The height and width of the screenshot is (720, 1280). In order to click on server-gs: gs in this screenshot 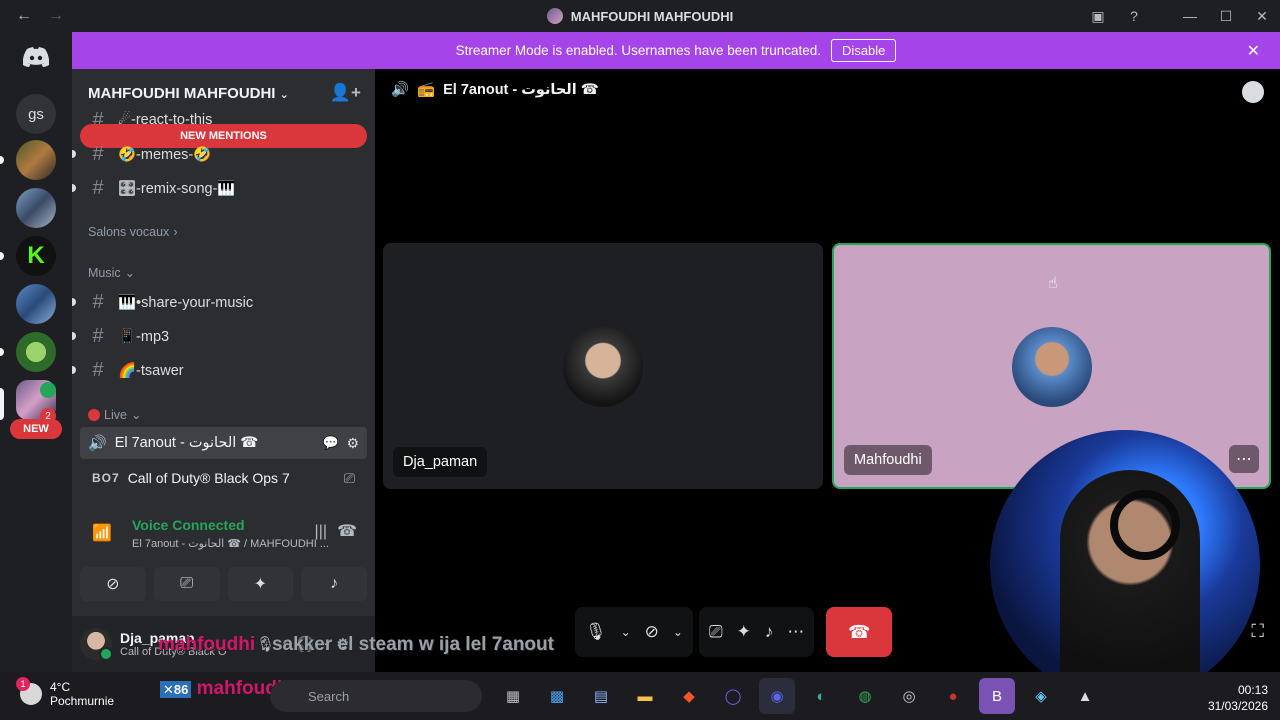, I will do `click(36, 114)`.